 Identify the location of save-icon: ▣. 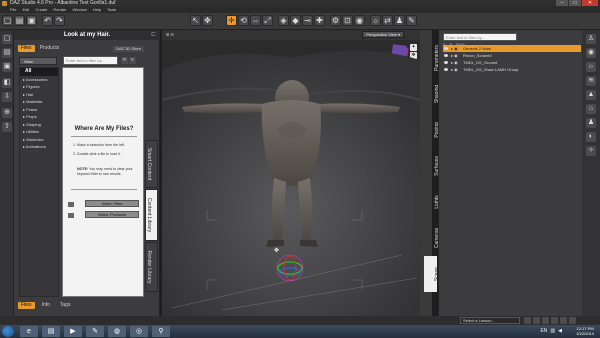
(31, 20).